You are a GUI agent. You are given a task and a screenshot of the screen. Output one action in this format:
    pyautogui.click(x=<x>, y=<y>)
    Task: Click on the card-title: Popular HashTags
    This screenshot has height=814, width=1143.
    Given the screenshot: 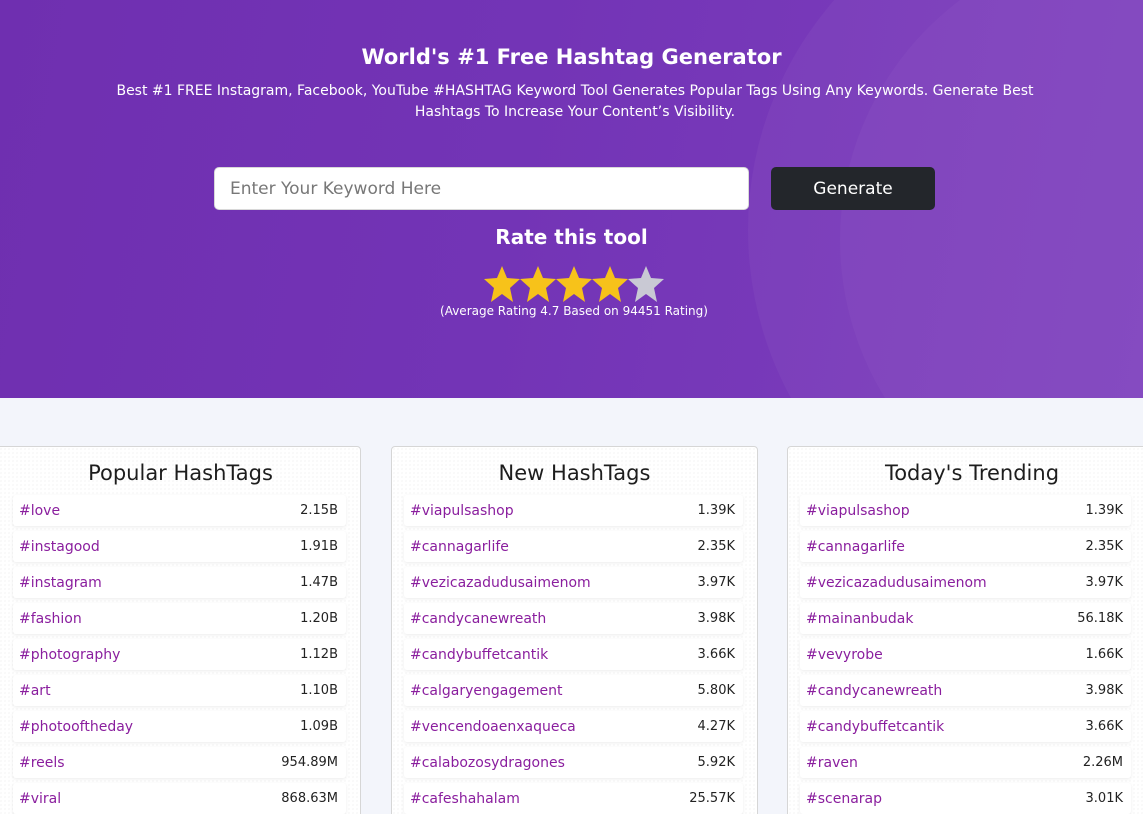 What is the action you would take?
    pyautogui.click(x=180, y=473)
    